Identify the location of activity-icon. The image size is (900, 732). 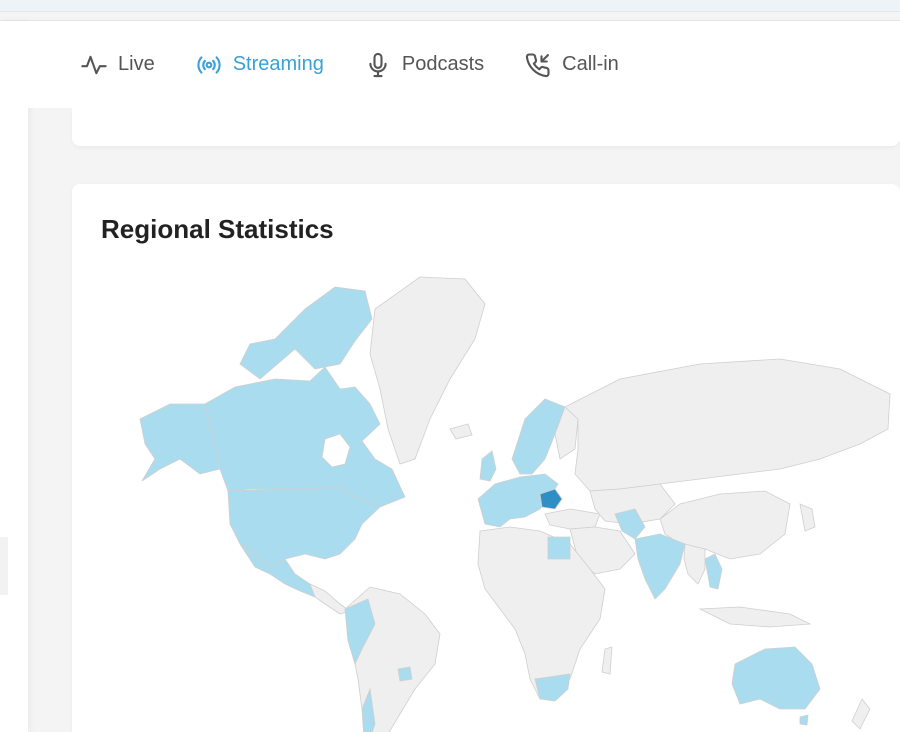
(94, 64).